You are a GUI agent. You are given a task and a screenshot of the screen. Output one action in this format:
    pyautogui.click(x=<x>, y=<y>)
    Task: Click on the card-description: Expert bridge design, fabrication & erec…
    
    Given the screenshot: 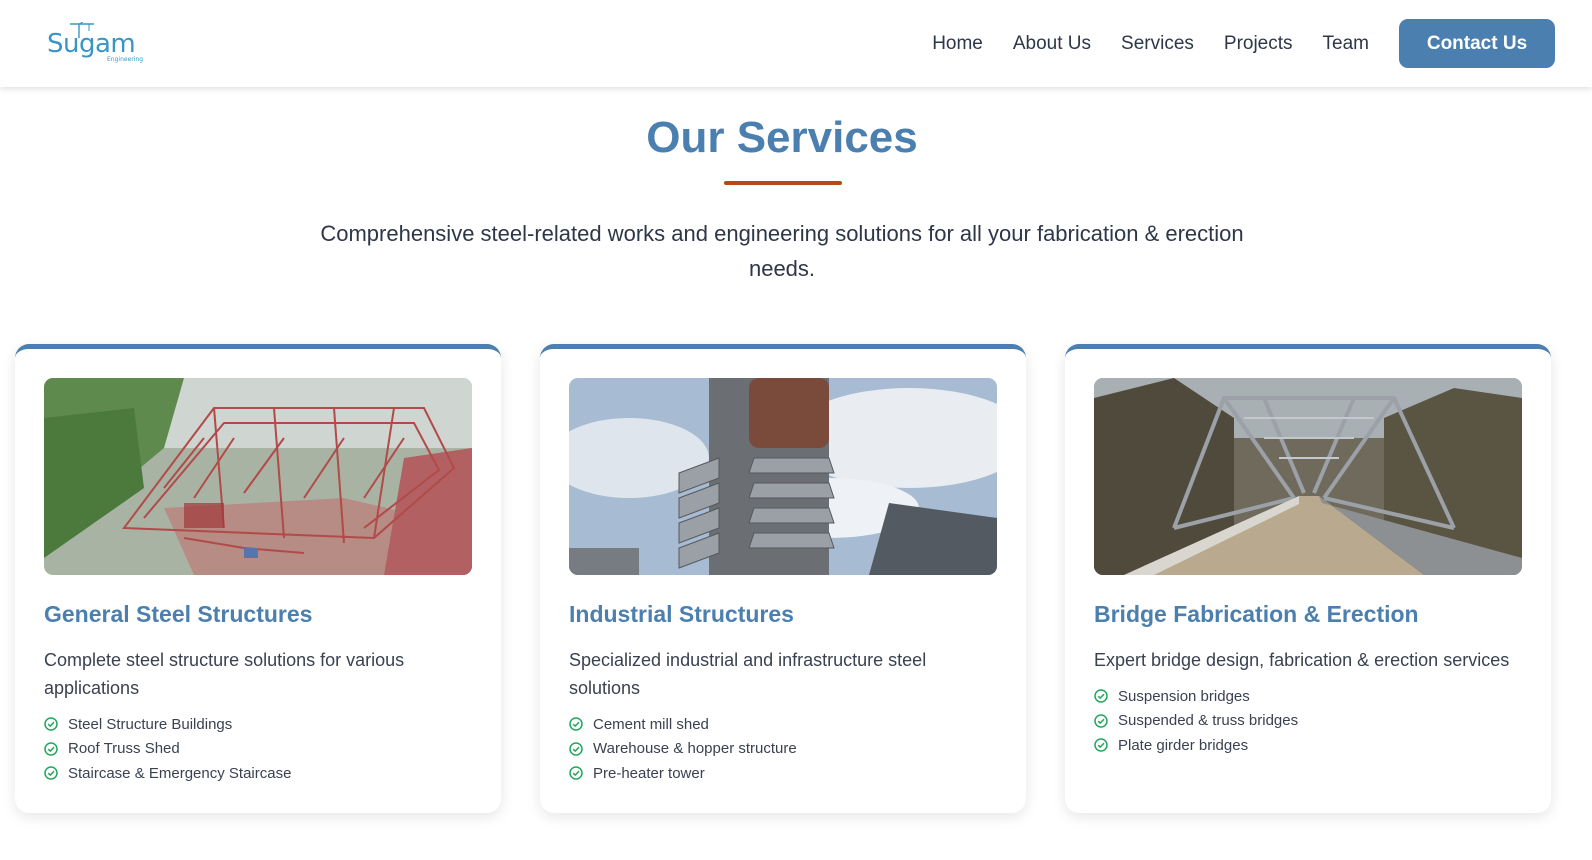 What is the action you would take?
    pyautogui.click(x=1302, y=660)
    